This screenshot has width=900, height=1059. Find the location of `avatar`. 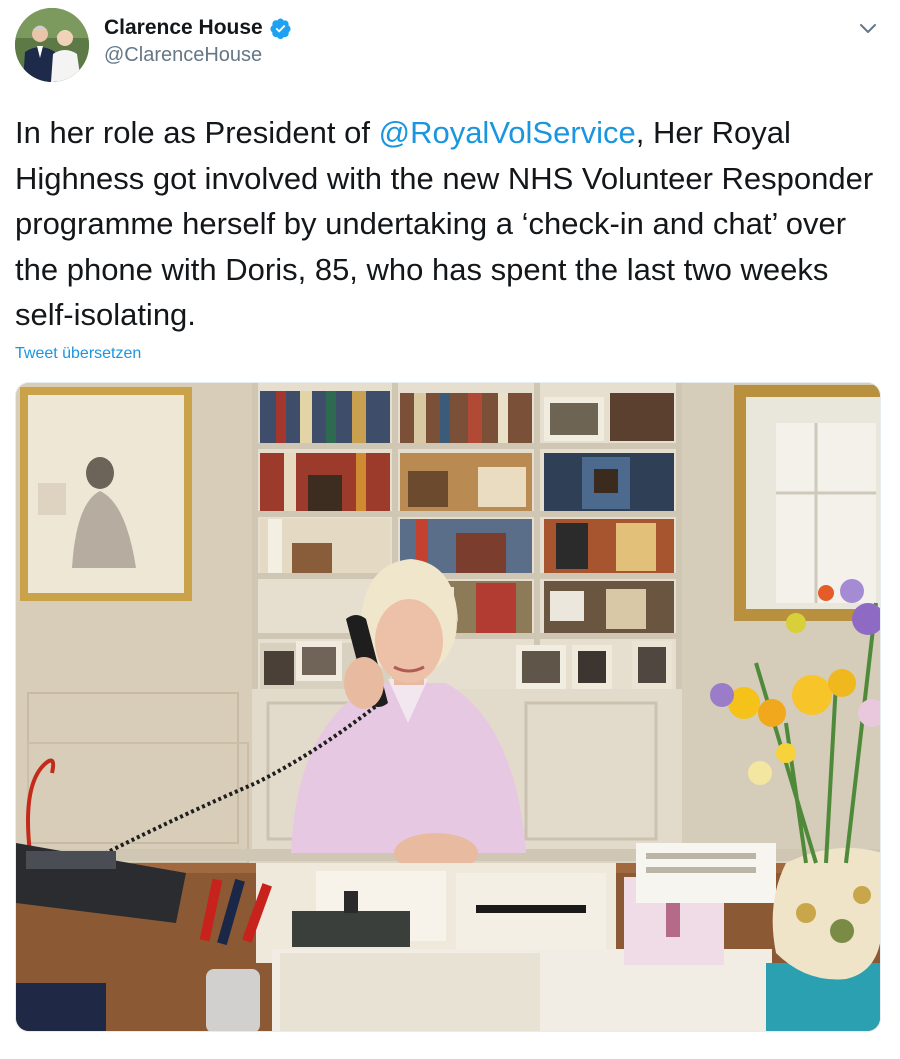

avatar is located at coordinates (52, 45).